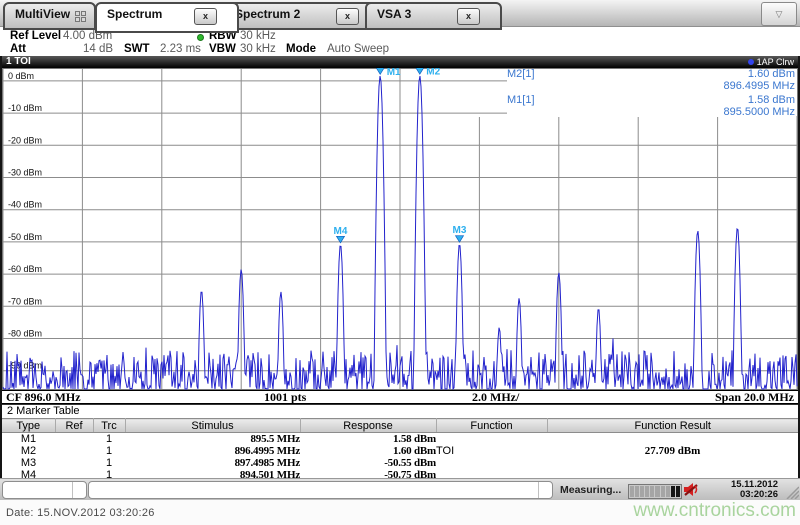 The height and width of the screenshot is (525, 800). What do you see at coordinates (268, 14) in the screenshot?
I see `tab-spectrum-2-label: Spectrum 2` at bounding box center [268, 14].